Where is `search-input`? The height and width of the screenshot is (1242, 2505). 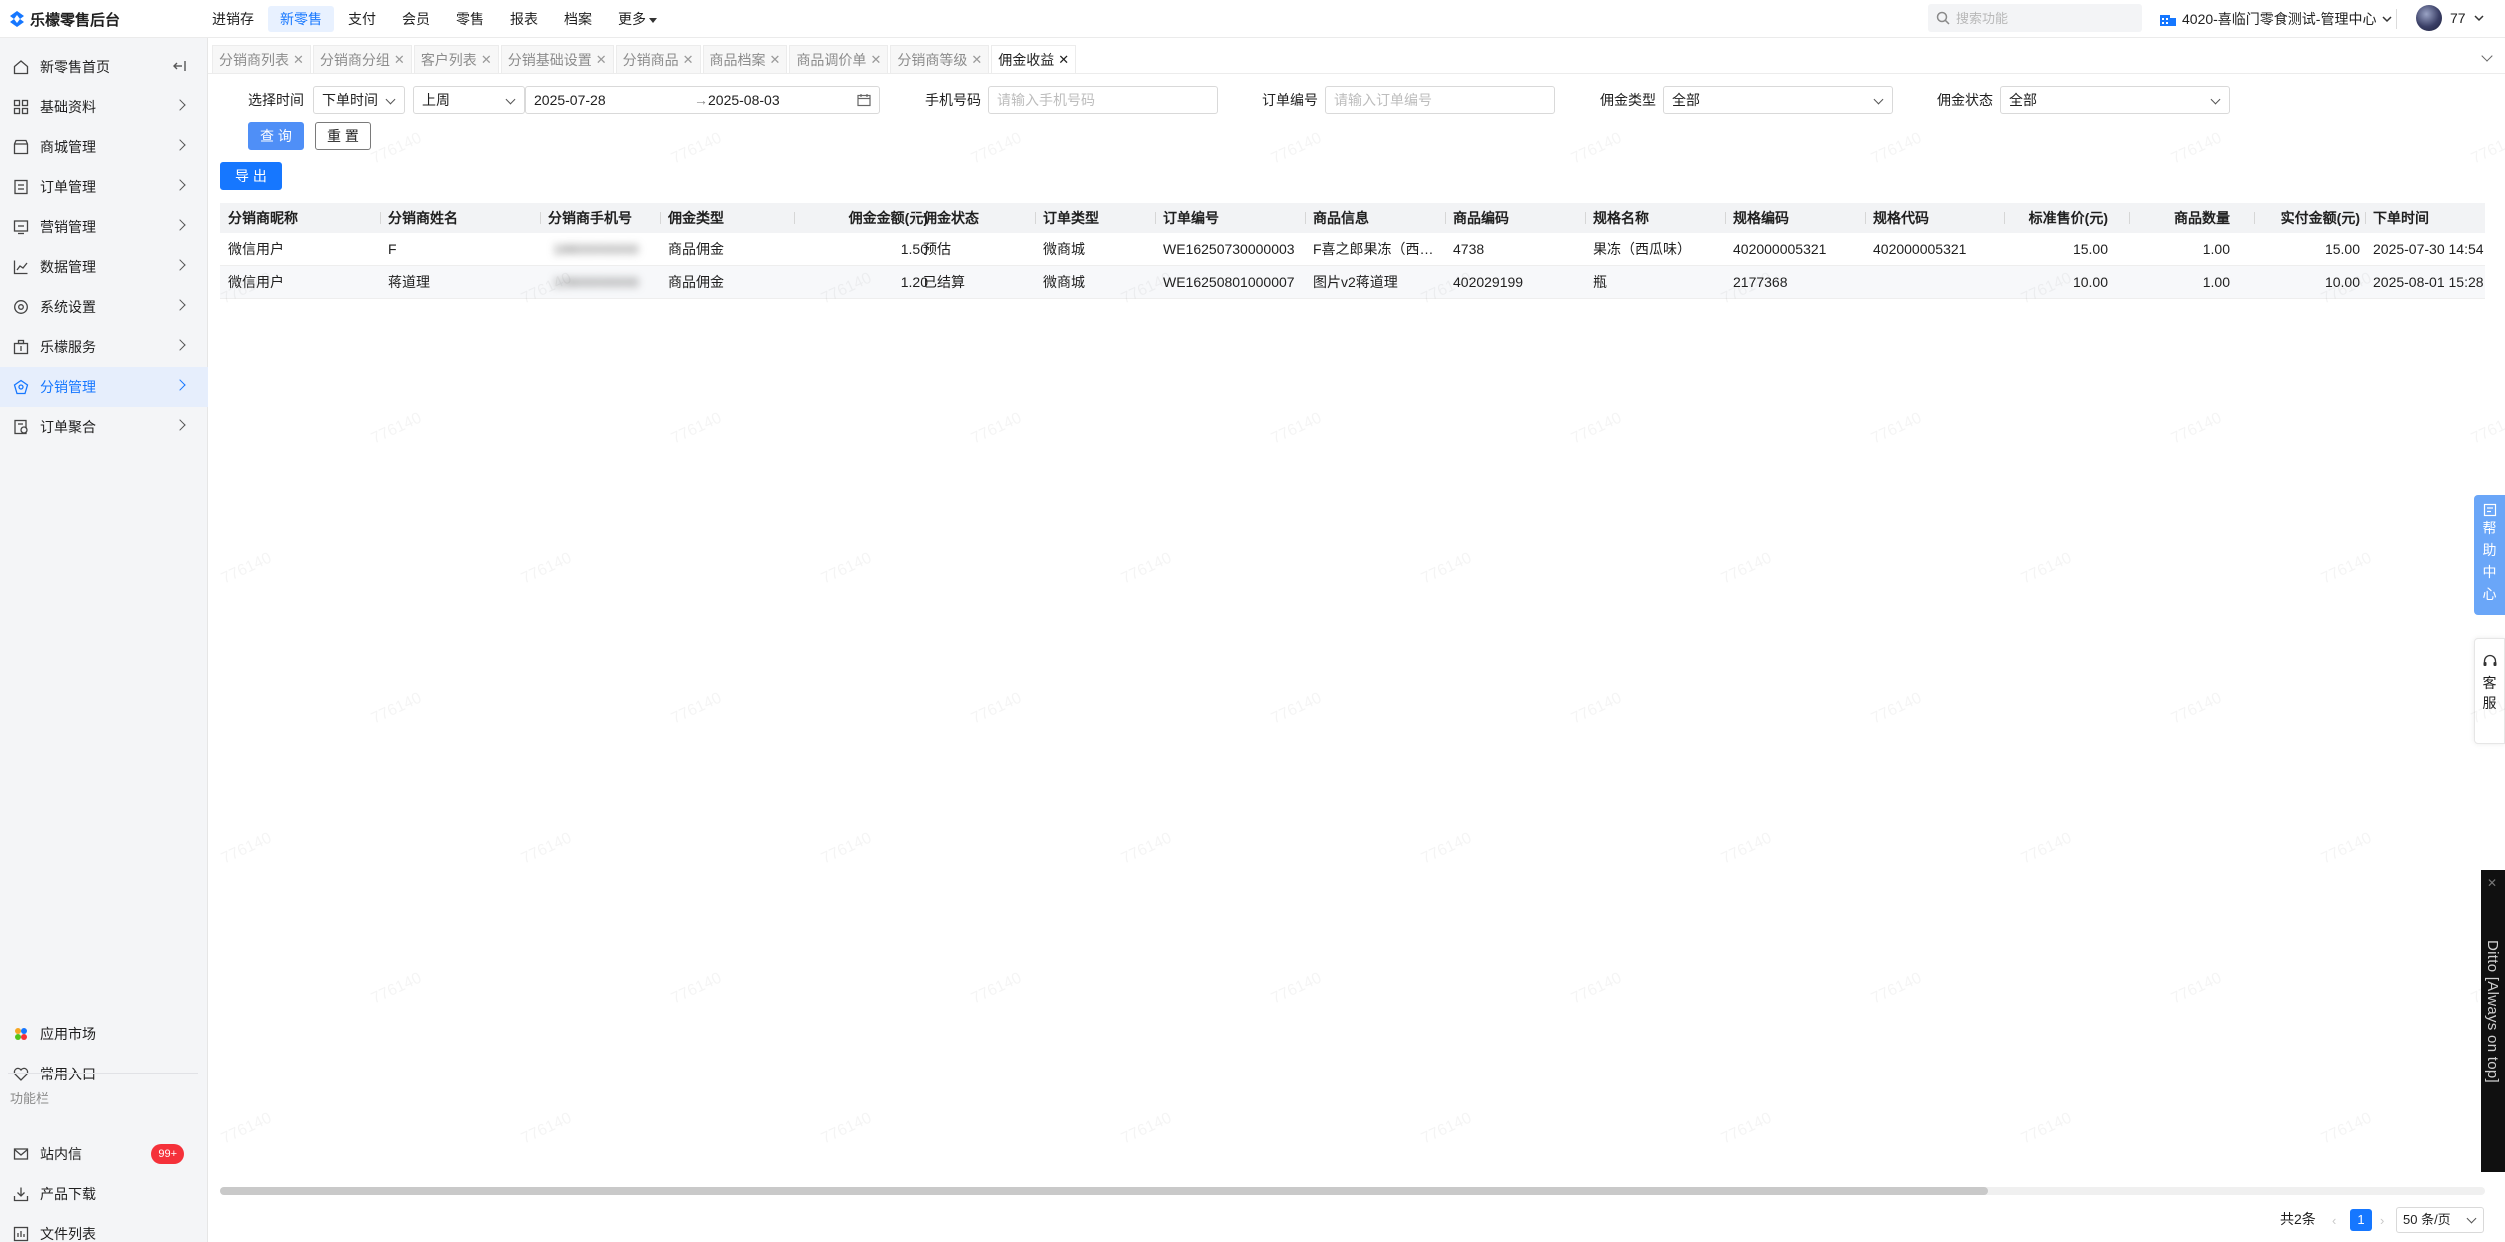 search-input is located at coordinates (2041, 18).